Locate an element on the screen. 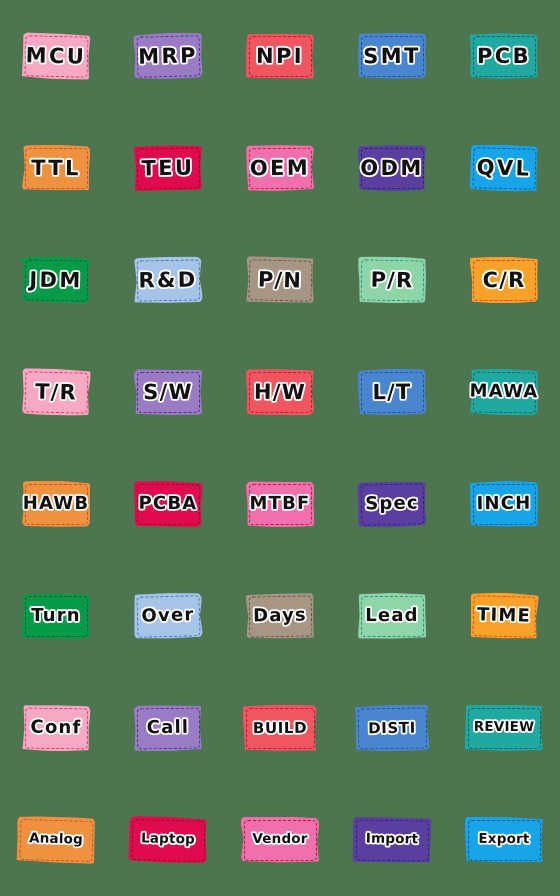  sticker-analog: Analog is located at coordinates (55, 840).